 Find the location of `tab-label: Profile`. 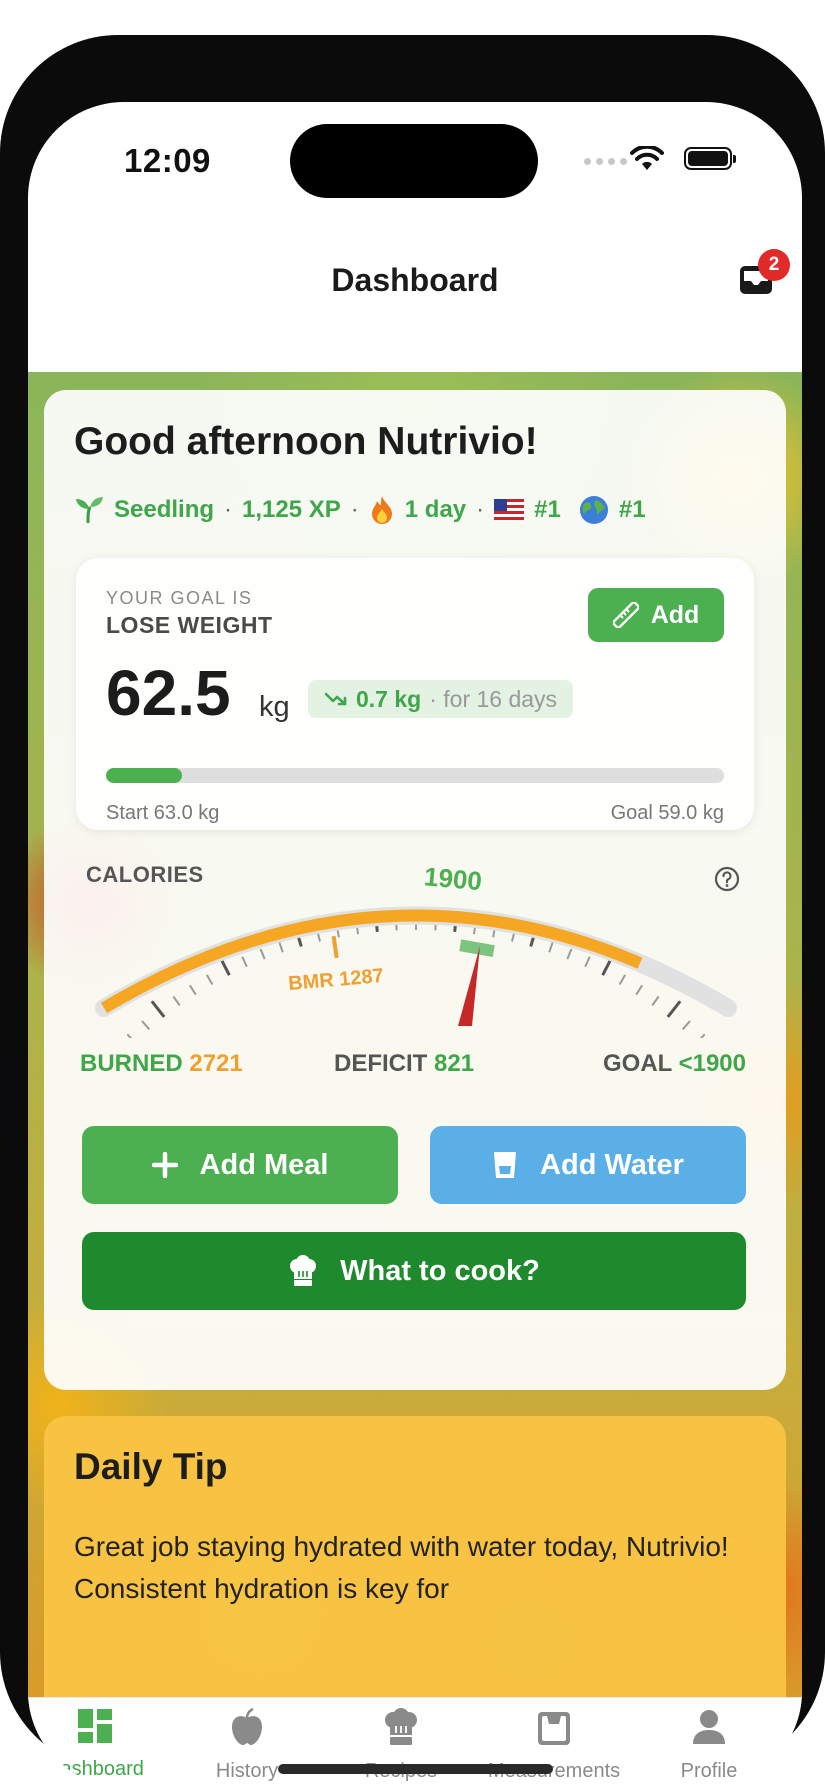

tab-label: Profile is located at coordinates (709, 1771).